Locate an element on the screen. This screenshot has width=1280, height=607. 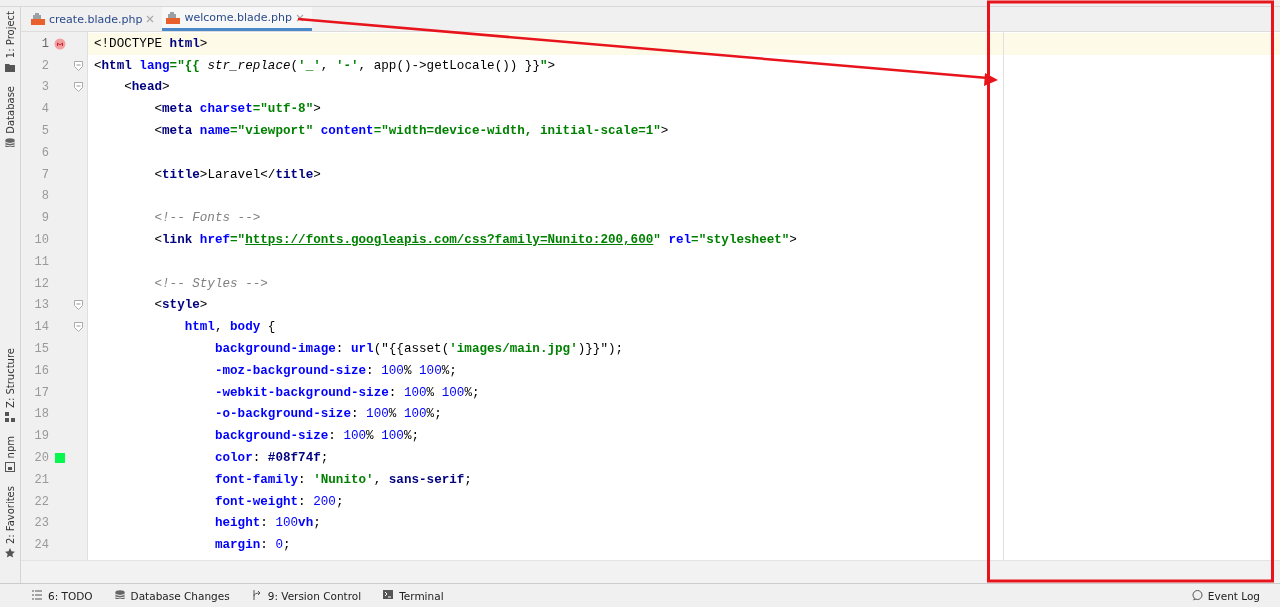
line-number: 18 is located at coordinates (41, 414).